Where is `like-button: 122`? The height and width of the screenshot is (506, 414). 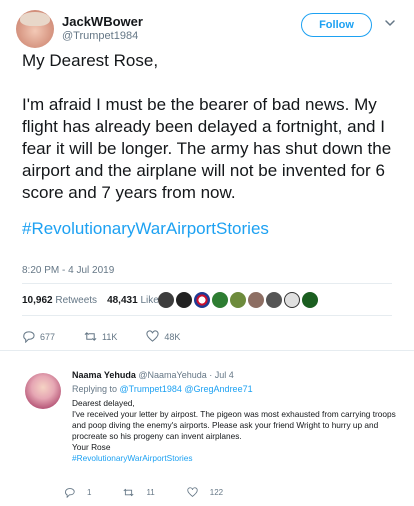
like-button: 122 is located at coordinates (205, 492).